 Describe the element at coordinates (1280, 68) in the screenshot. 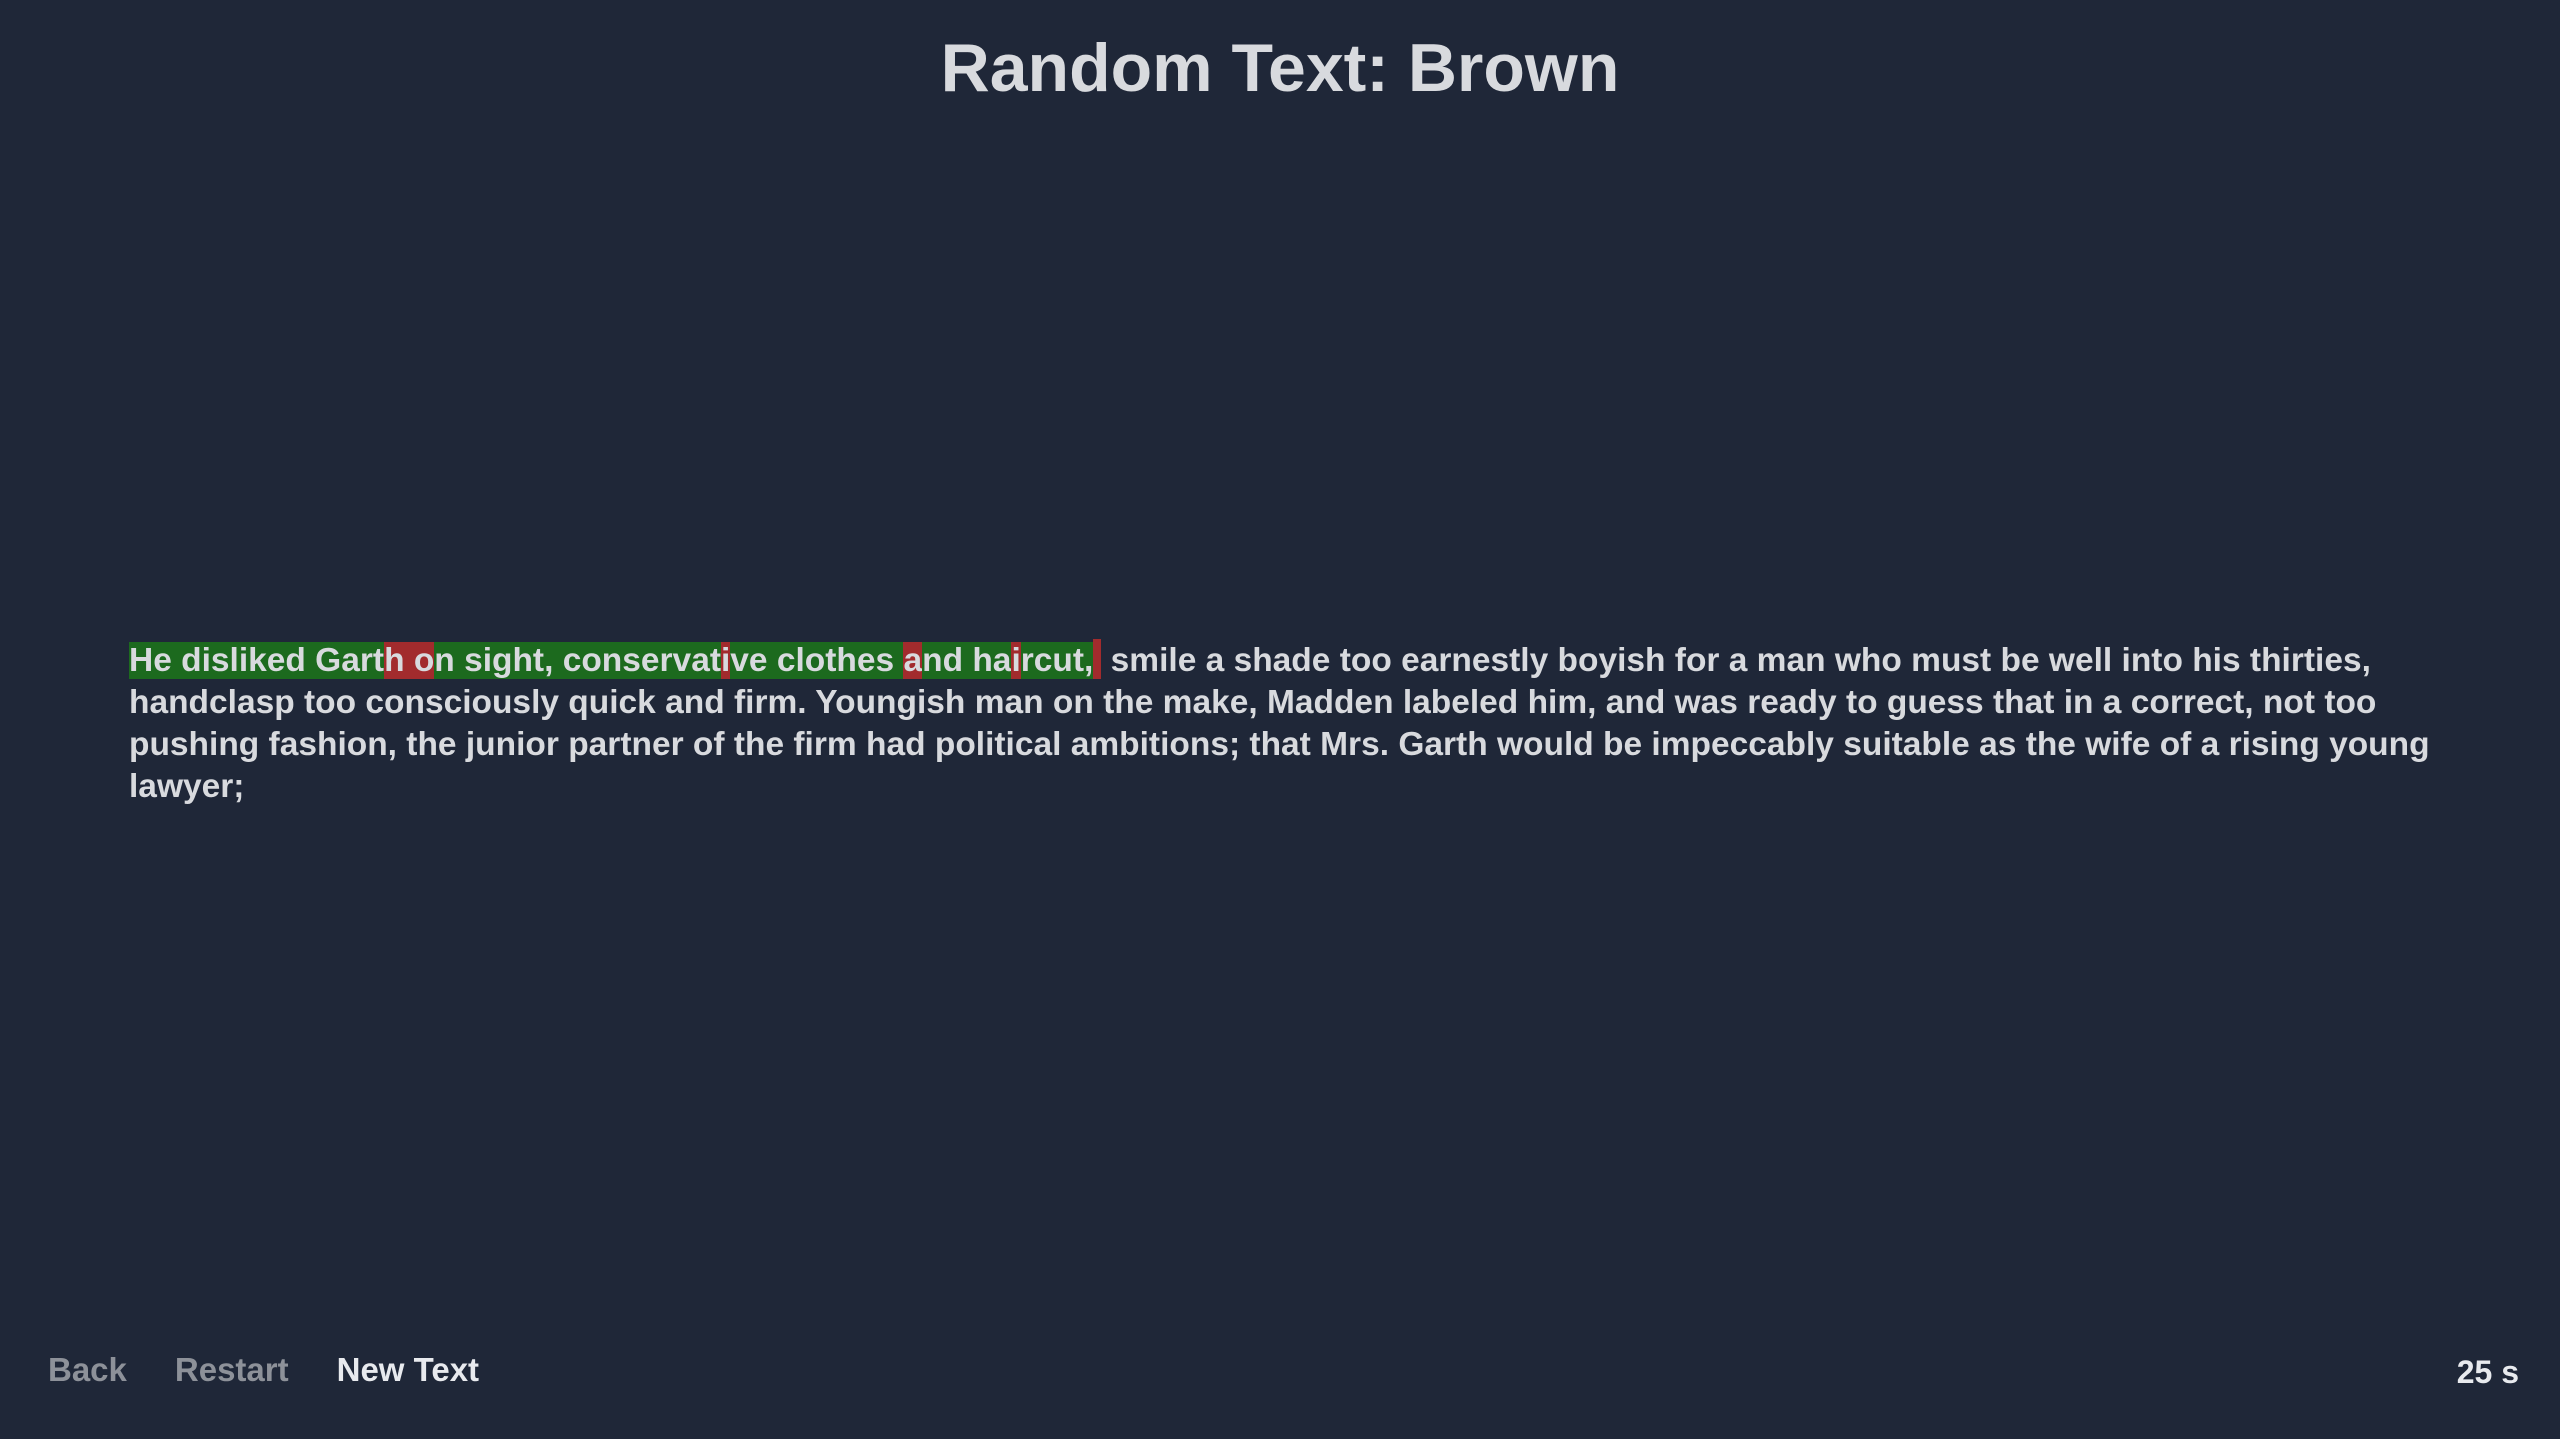

I see `page-title: Random Text: Brown` at that location.